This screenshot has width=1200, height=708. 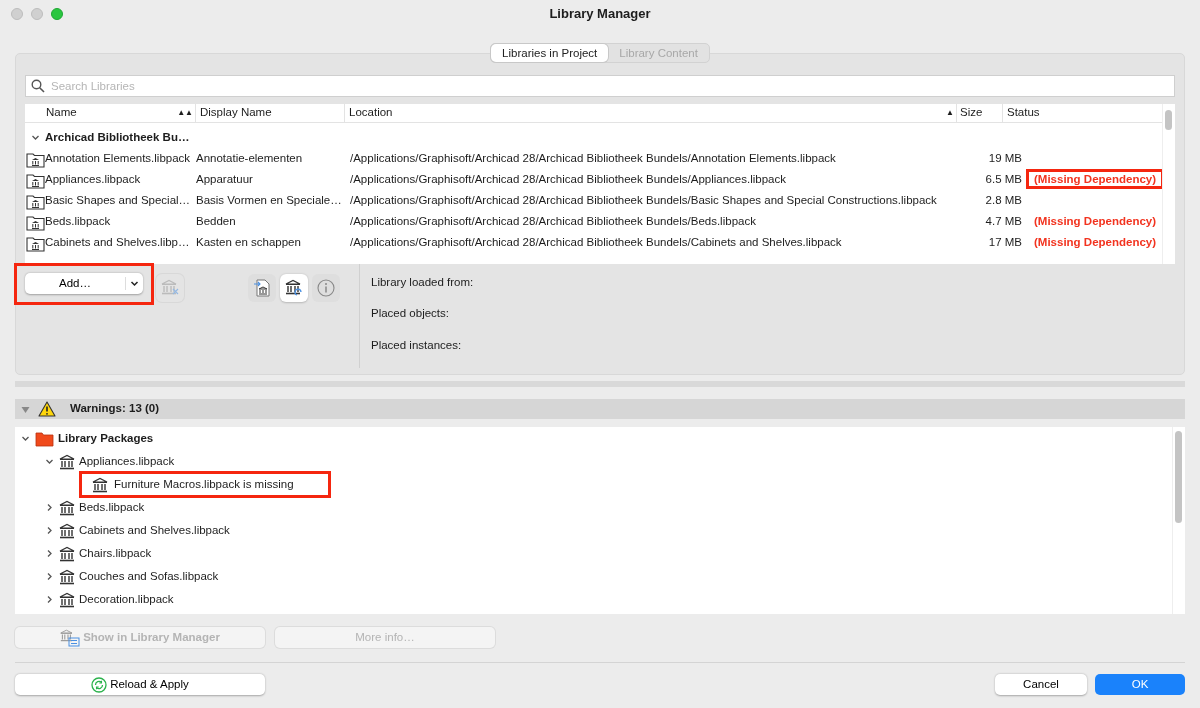 What do you see at coordinates (93, 178) in the screenshot?
I see `table-cell: Appliances.libpack` at bounding box center [93, 178].